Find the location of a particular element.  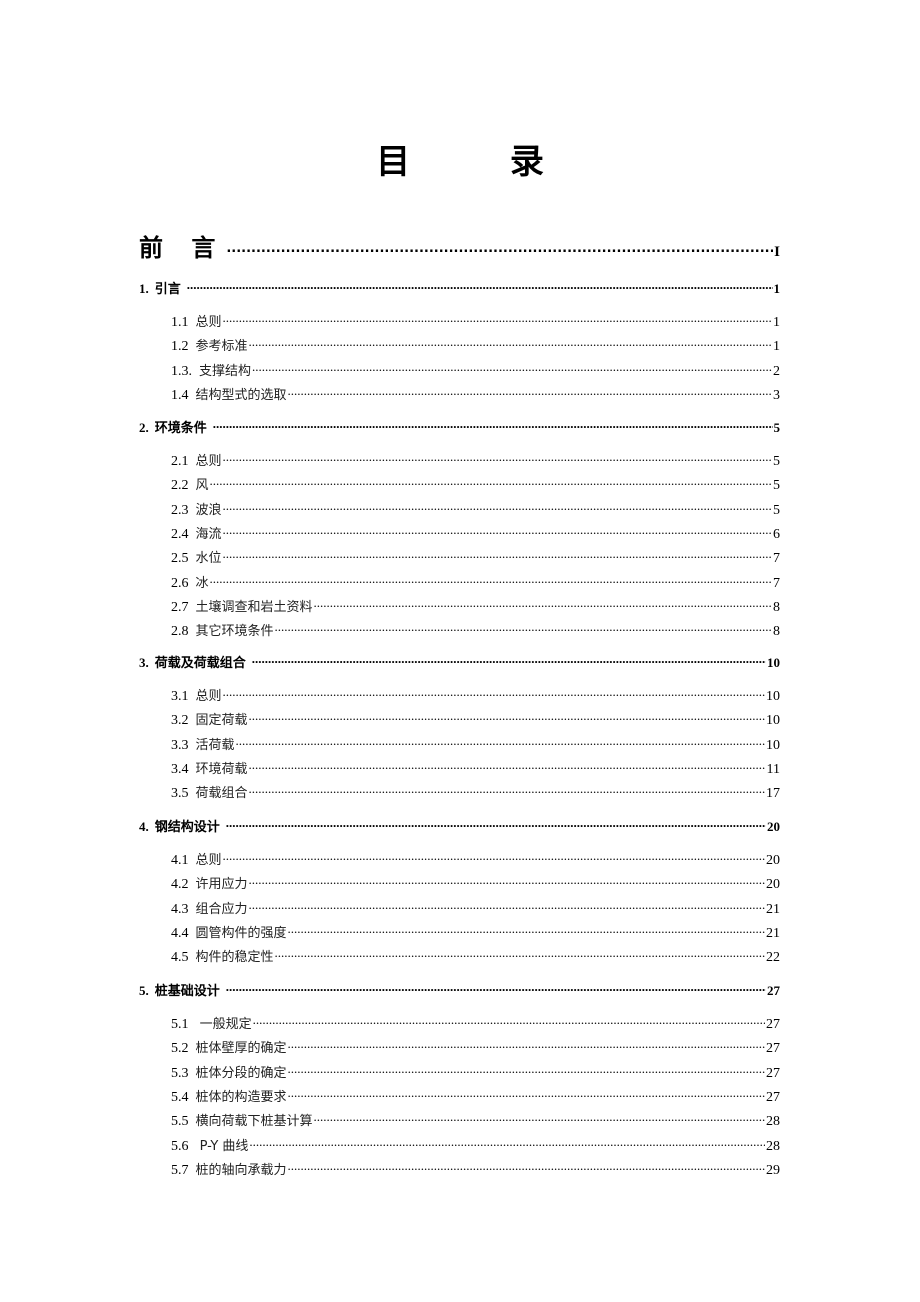

toc-entry-section: 4.3 组合应力 21 is located at coordinates (475, 908).